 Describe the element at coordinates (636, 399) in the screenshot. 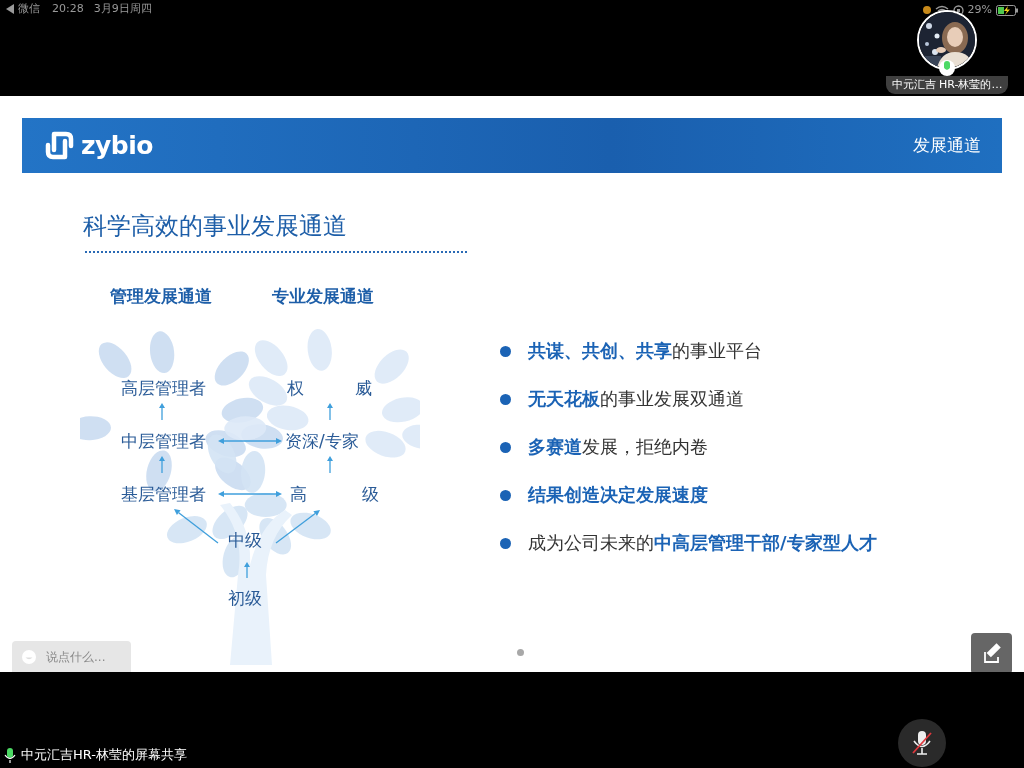

I see `bullet-text: 无天花板的事业发展双通道` at that location.